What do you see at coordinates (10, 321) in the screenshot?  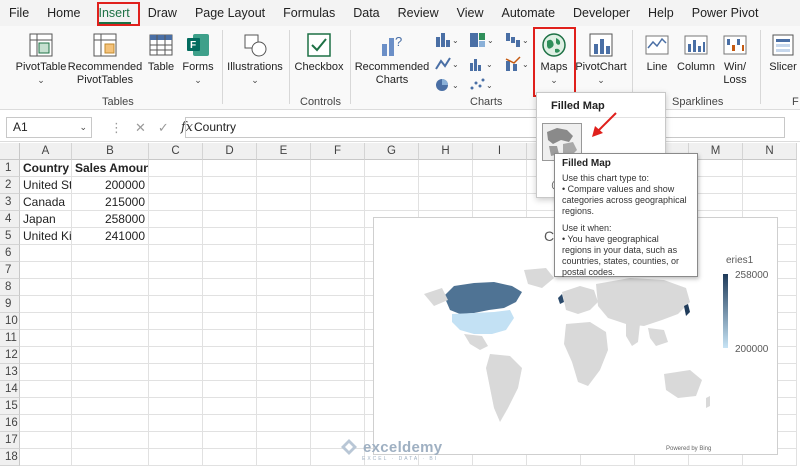 I see `row-header-10: 10` at bounding box center [10, 321].